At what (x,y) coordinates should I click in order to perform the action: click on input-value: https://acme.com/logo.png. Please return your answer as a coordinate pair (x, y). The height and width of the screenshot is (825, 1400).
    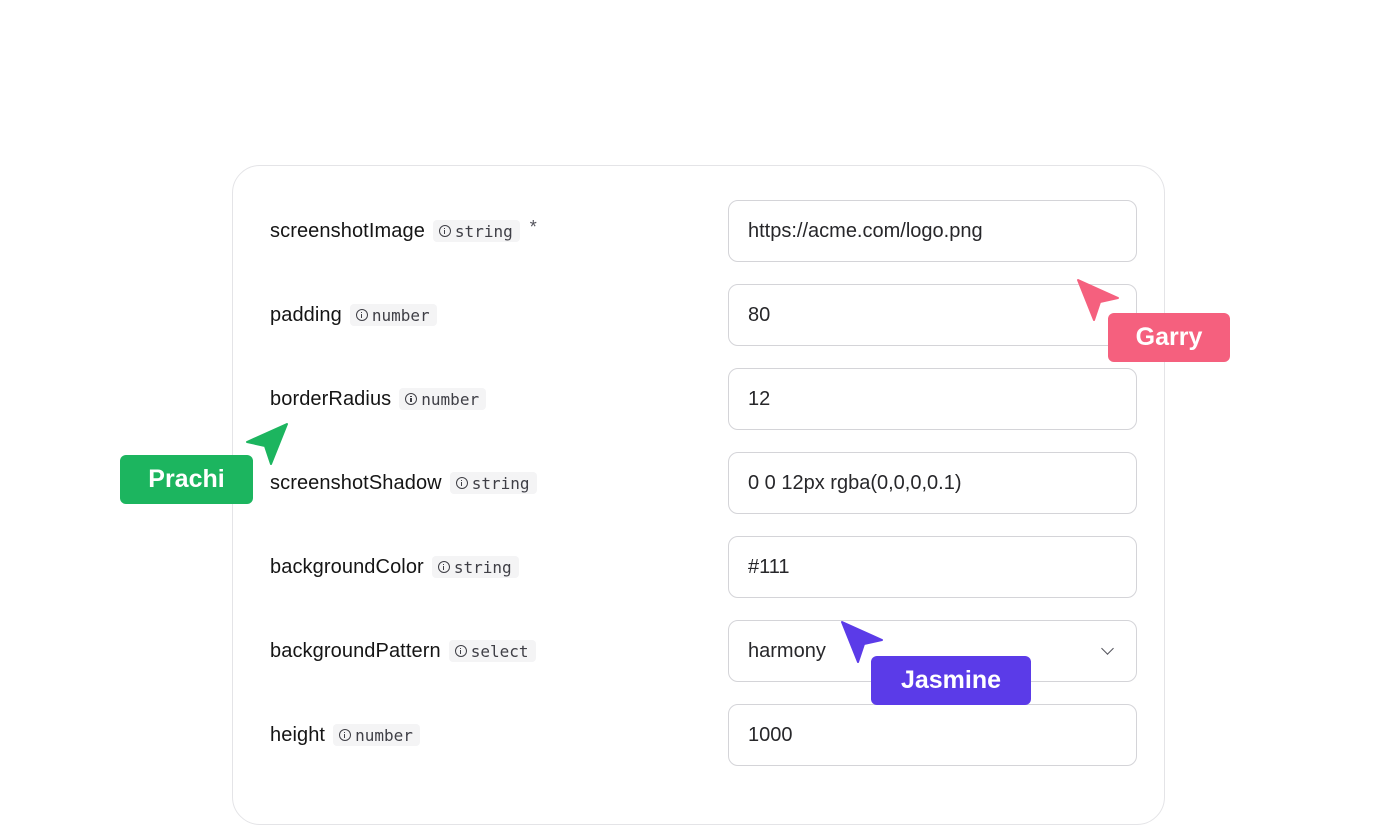
    Looking at the image, I should click on (865, 230).